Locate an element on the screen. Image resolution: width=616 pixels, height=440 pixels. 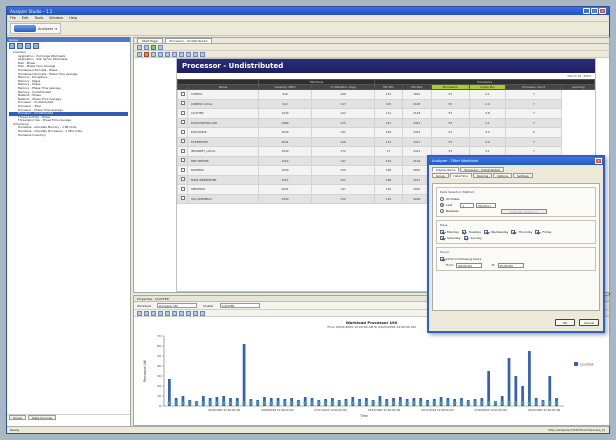
ok-button: OK is located at coordinates (565, 322).